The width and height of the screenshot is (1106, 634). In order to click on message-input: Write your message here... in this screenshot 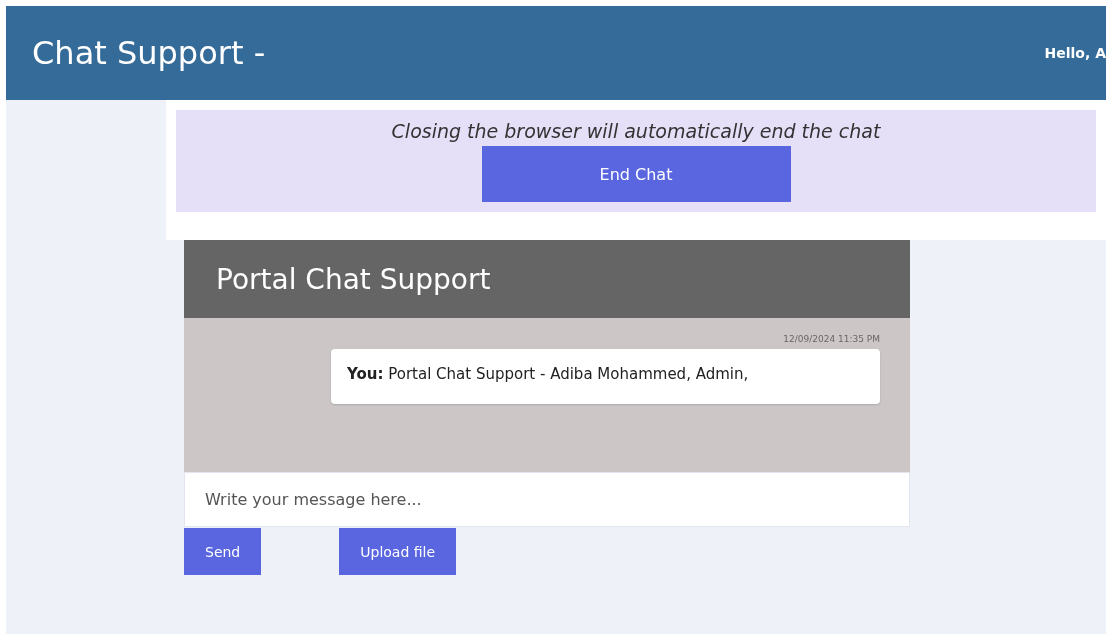, I will do `click(547, 499)`.